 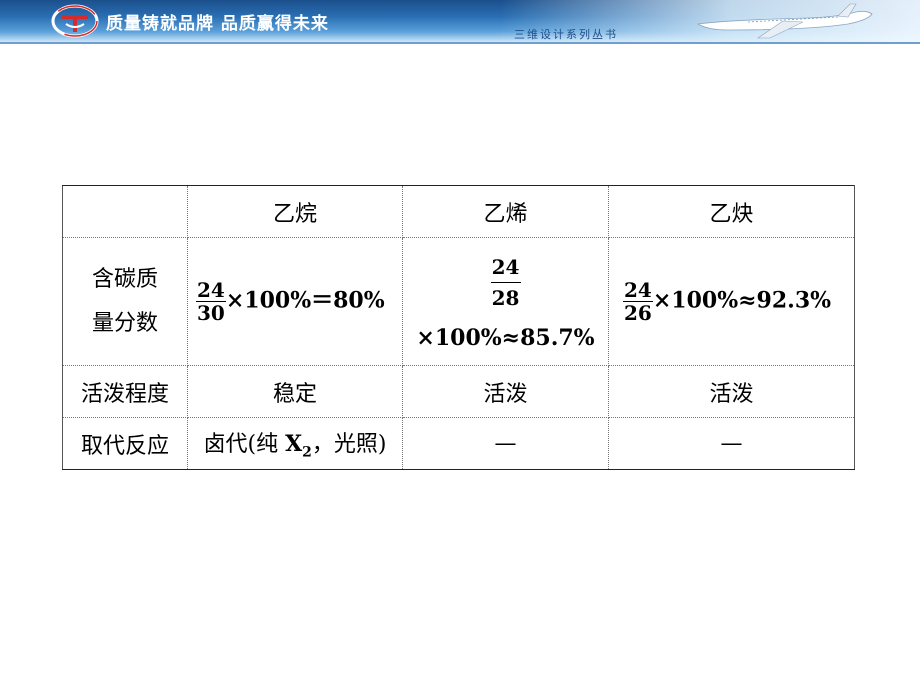 I want to click on cell-ethene-carbon: 24 28 ×100%≈85.7%, so click(x=505, y=301).